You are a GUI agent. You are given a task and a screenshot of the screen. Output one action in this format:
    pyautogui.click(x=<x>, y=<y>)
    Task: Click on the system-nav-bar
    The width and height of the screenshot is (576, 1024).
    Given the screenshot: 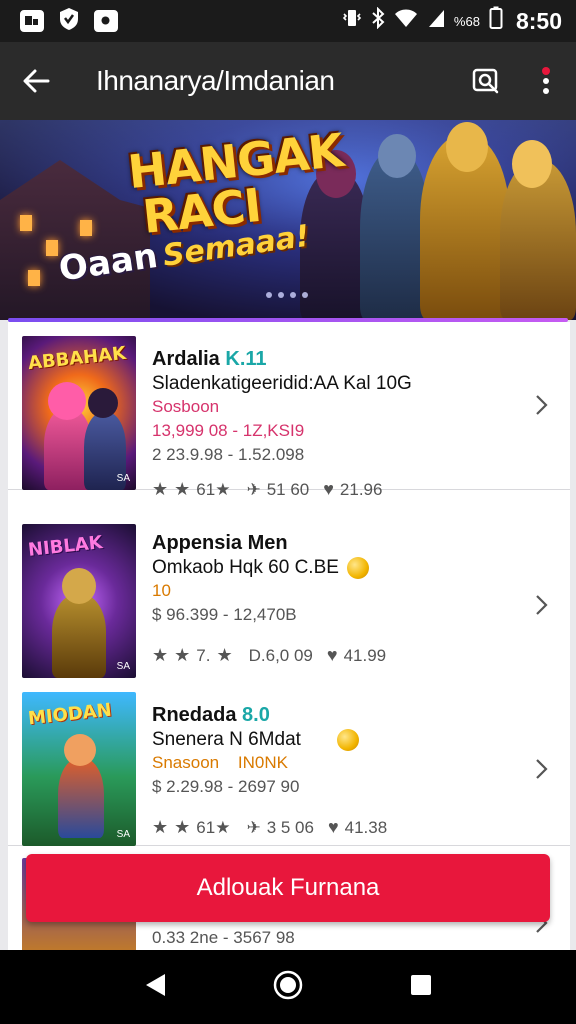 What is the action you would take?
    pyautogui.click(x=288, y=987)
    